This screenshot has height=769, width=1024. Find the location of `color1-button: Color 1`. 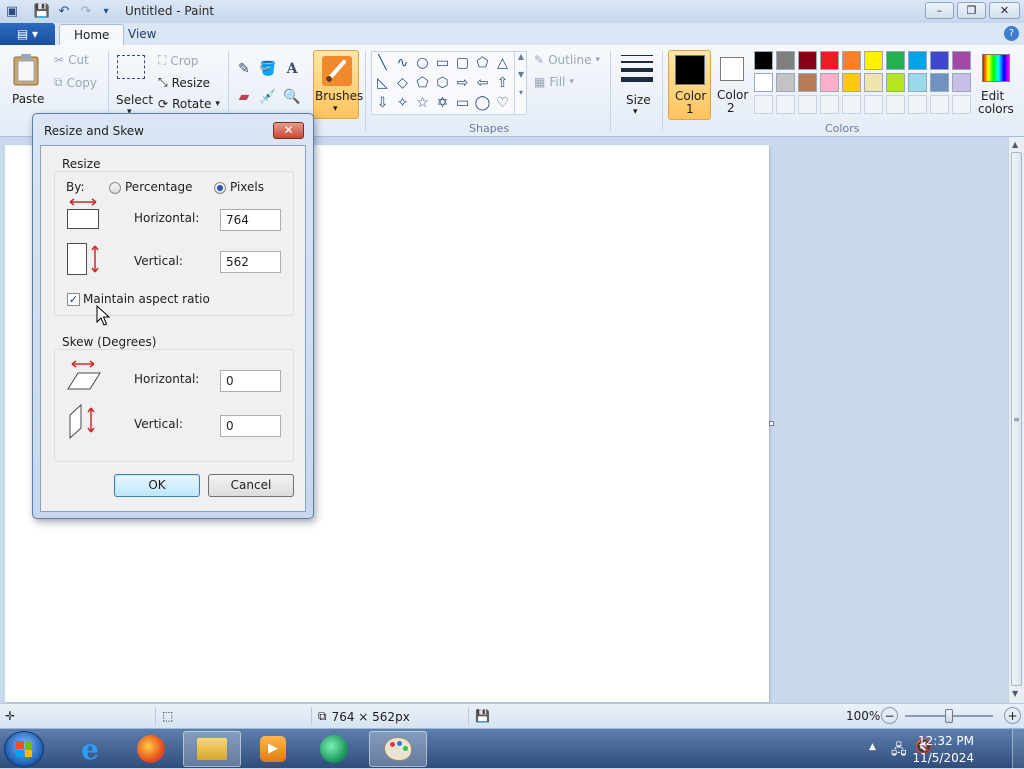

color1-button: Color 1 is located at coordinates (689, 85).